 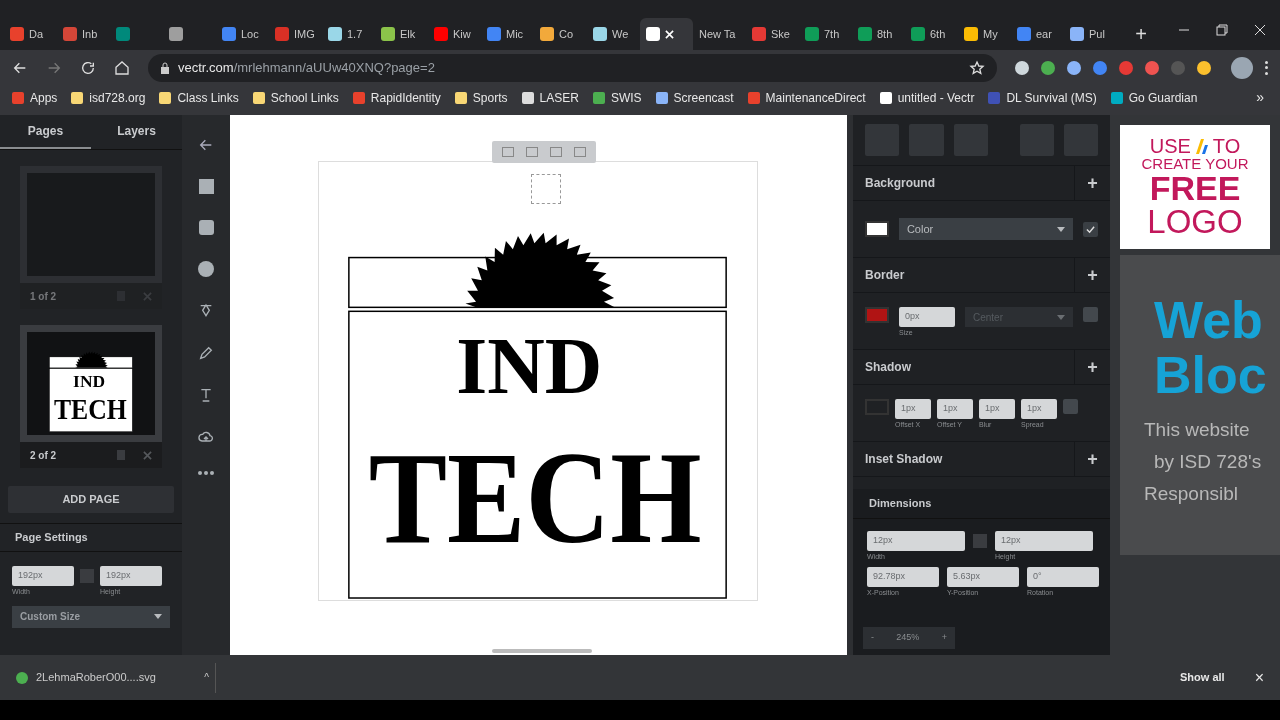 I want to click on close-icon, so click(x=1260, y=30).